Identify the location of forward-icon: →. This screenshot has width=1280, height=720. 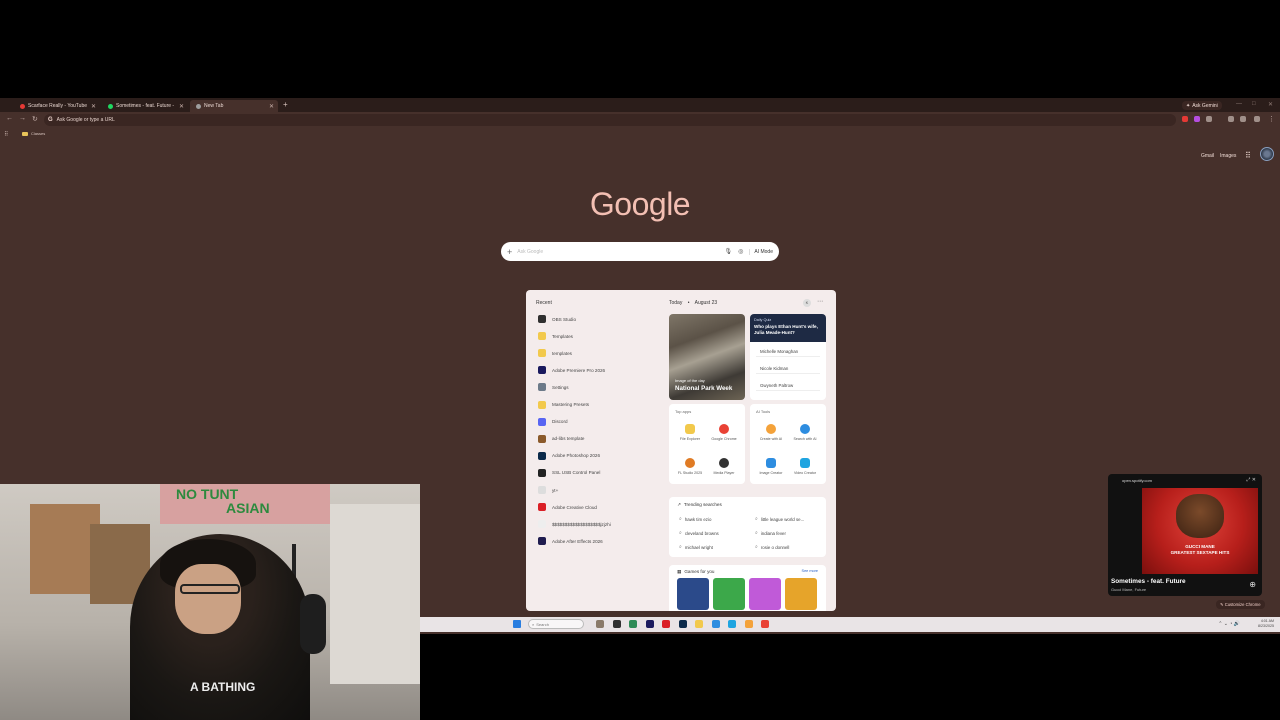
(22, 118).